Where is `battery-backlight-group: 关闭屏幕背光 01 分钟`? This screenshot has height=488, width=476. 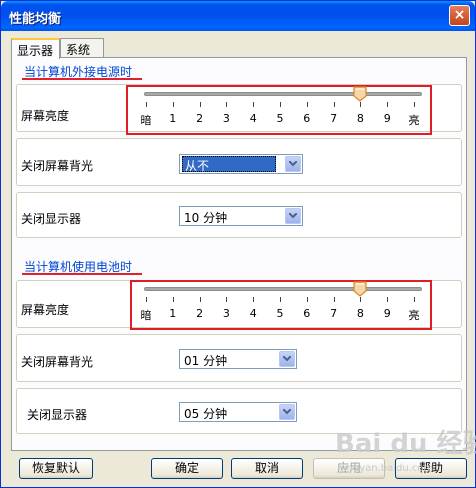
battery-backlight-group: 关闭屏幕背光 01 分钟 is located at coordinates (239, 358).